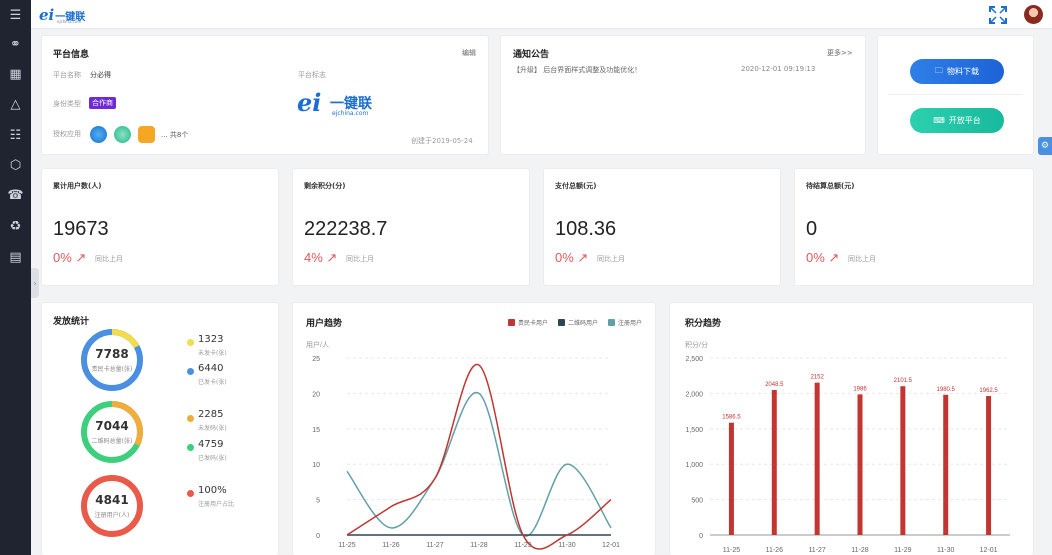 The height and width of the screenshot is (555, 1052). Describe the element at coordinates (390, 545) in the screenshot. I see `x-tick-label: 11-26` at that location.